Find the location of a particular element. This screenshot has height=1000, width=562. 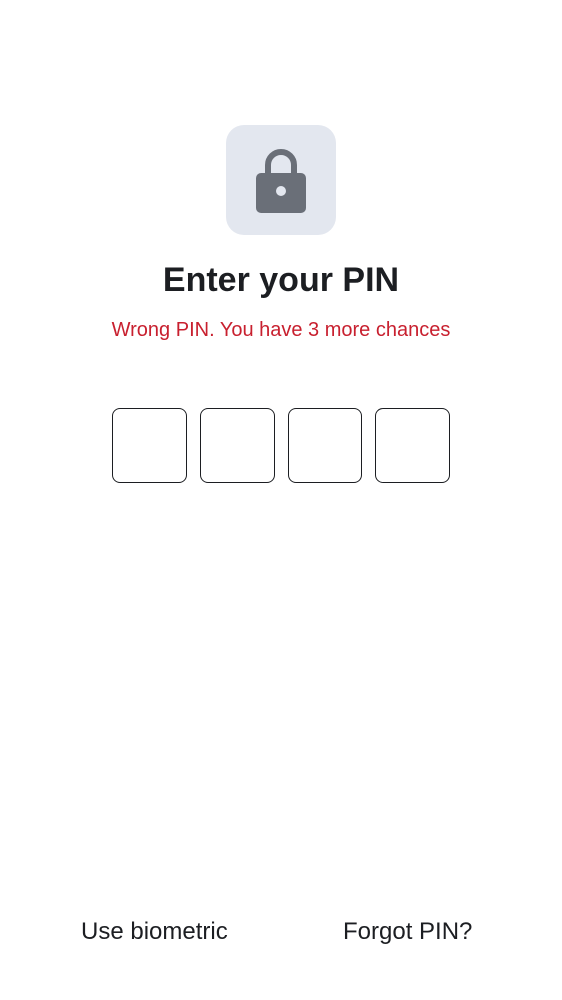

lock-icon is located at coordinates (281, 181).